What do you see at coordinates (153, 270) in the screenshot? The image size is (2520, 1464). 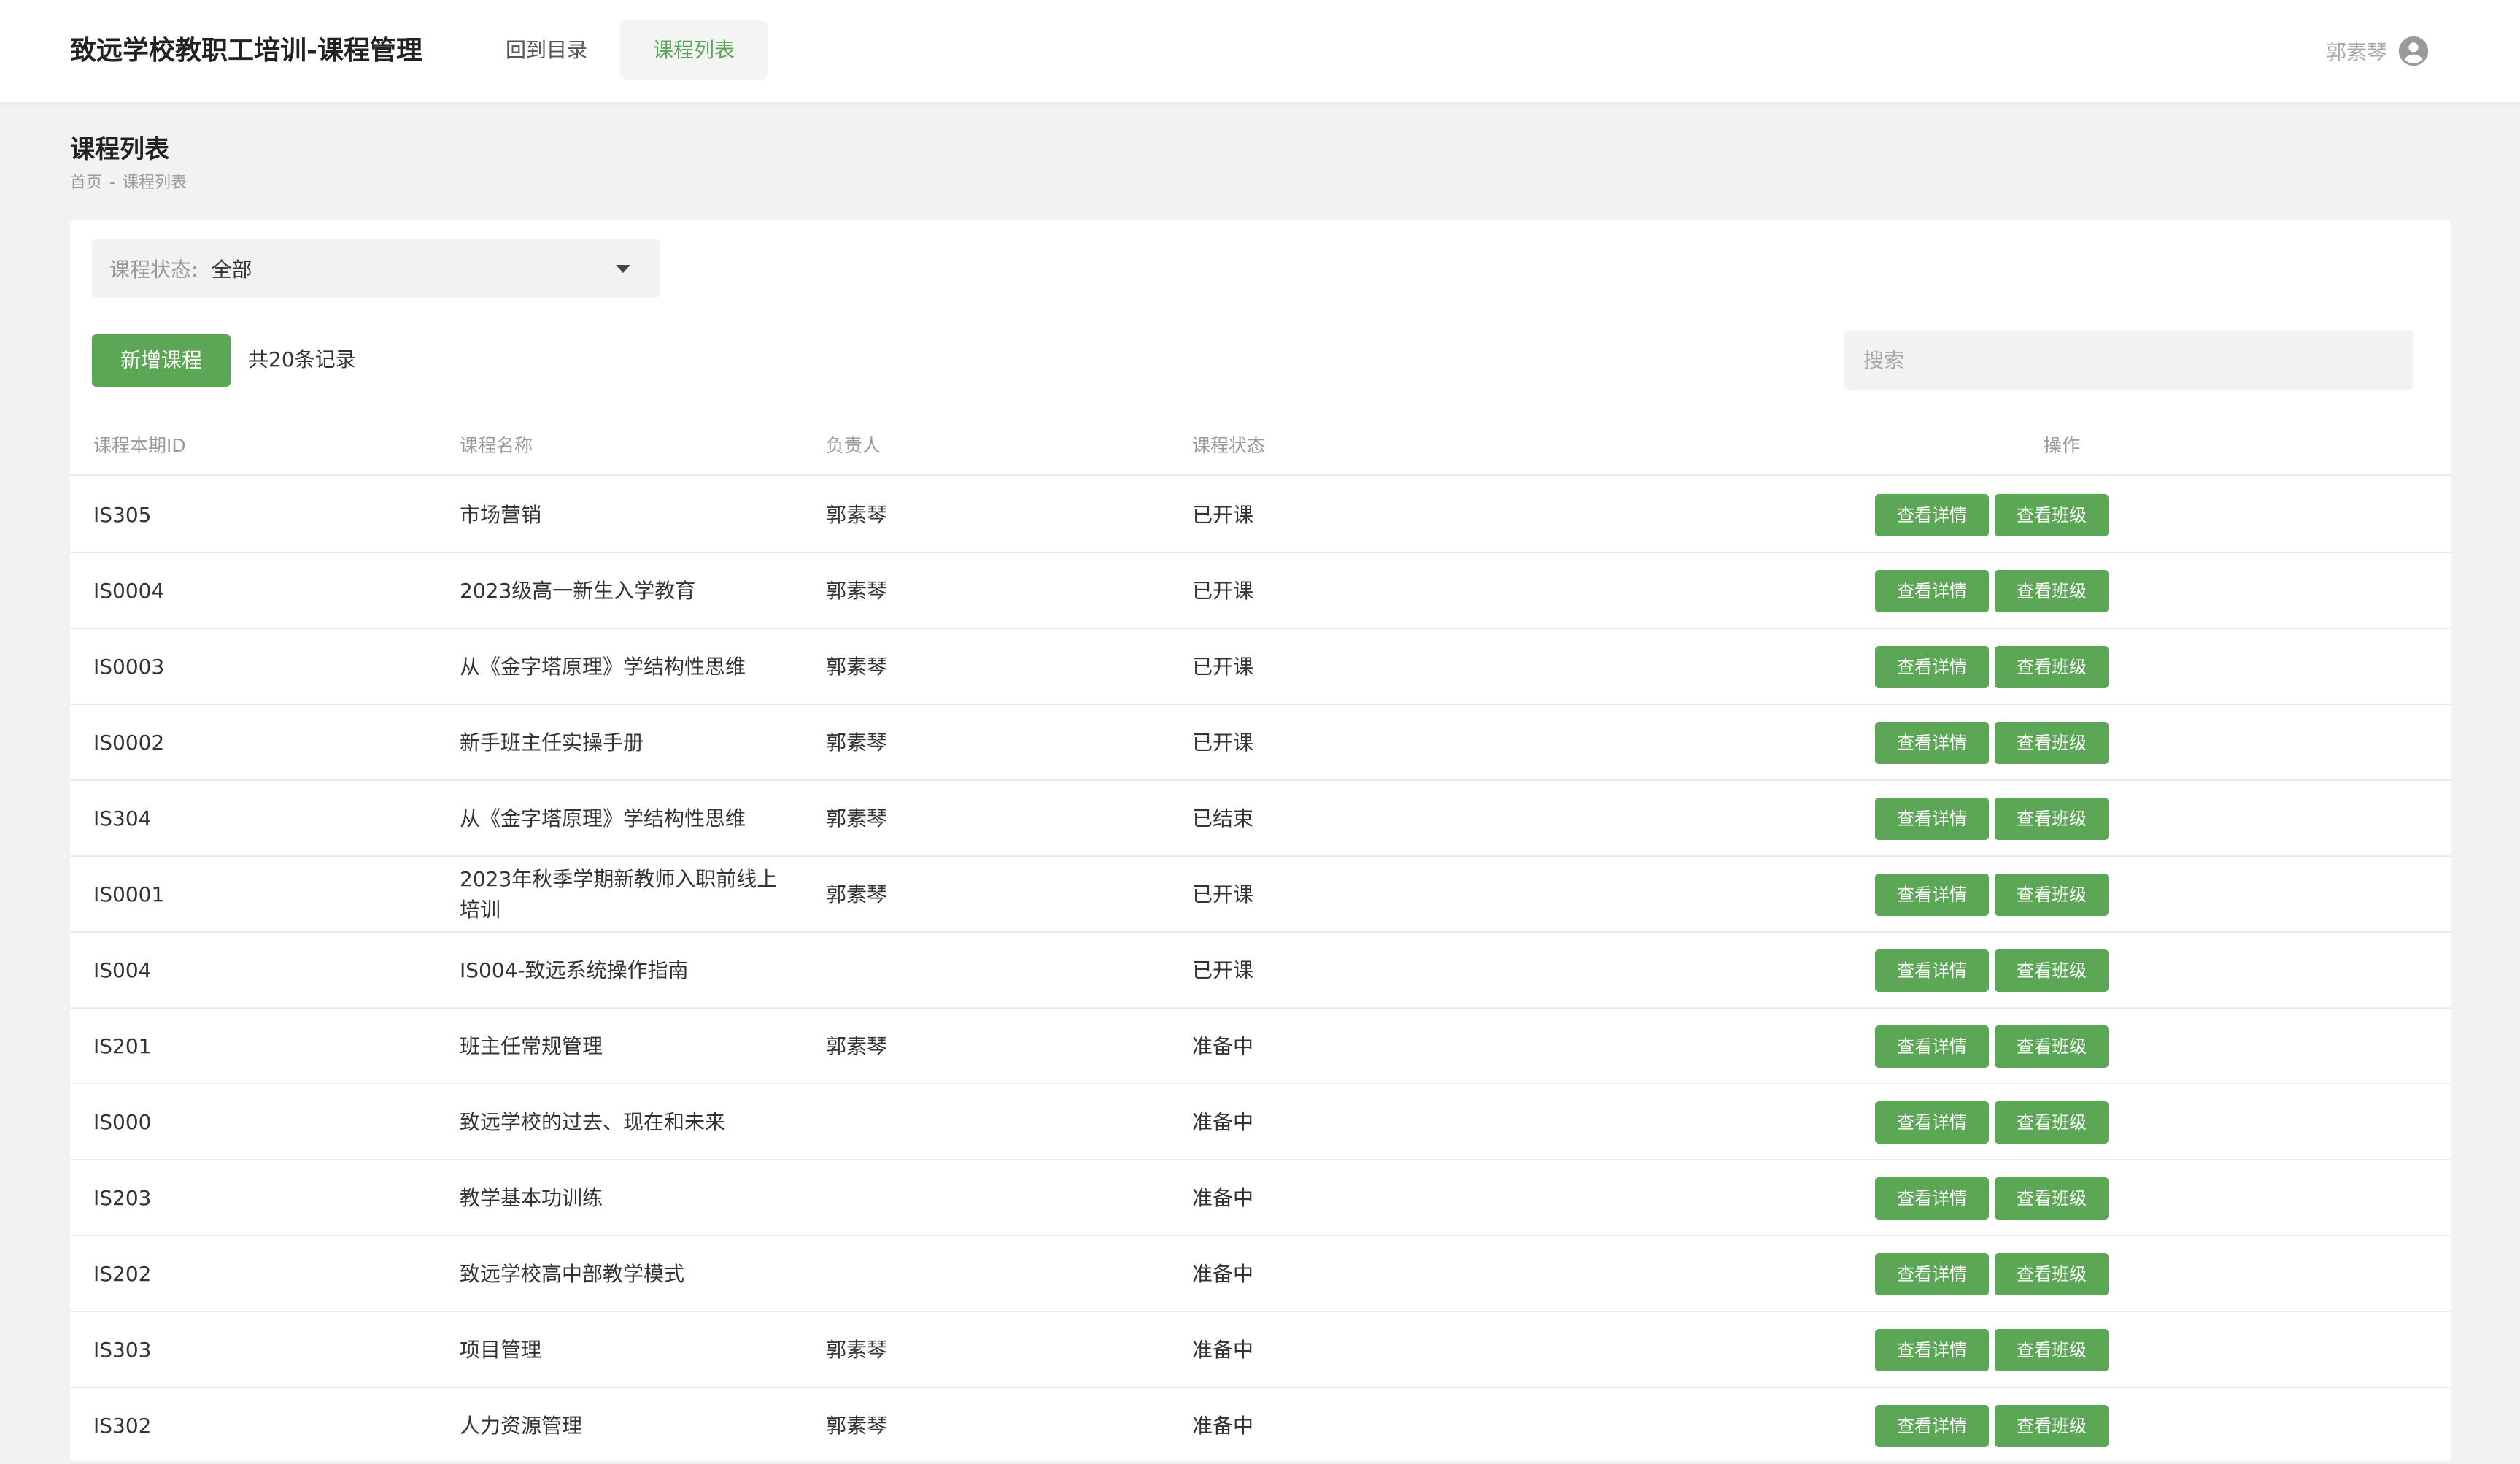 I see `status-filter-label: 课程状态:` at bounding box center [153, 270].